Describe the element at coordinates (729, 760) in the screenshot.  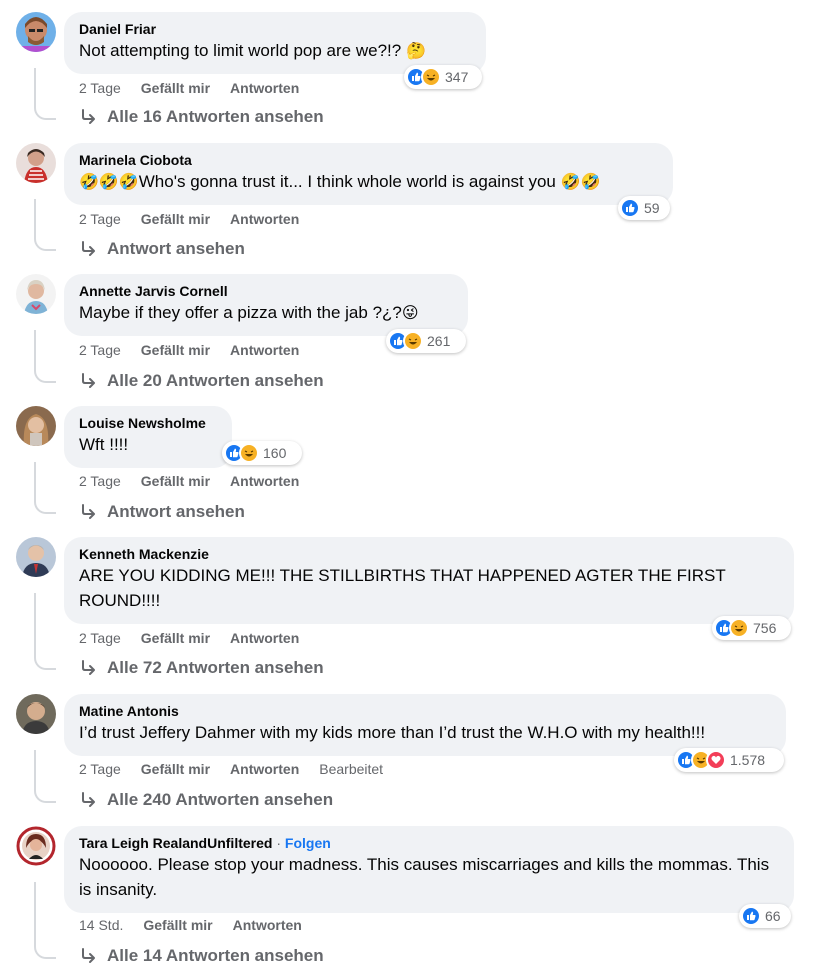
I see `reaction-summary: 1.578` at that location.